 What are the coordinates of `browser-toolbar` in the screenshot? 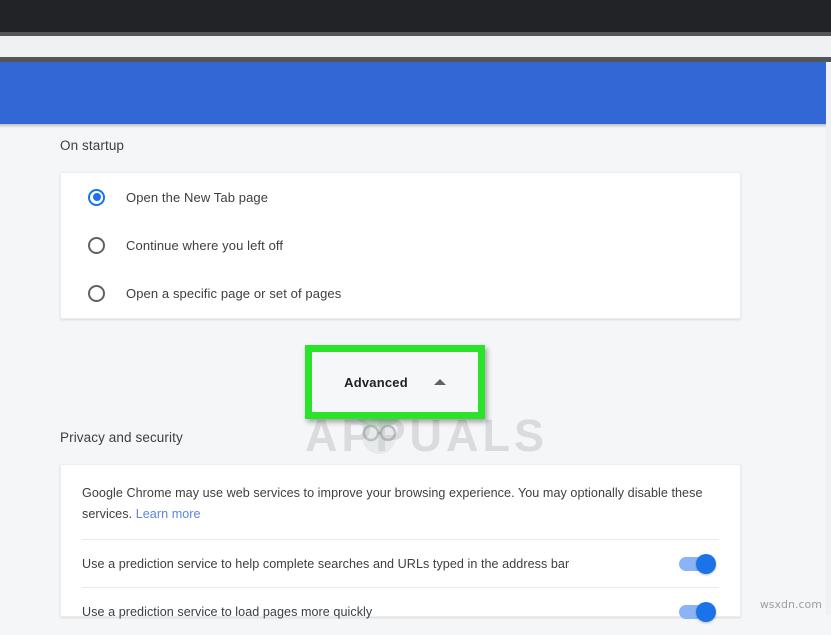 It's located at (415, 46).